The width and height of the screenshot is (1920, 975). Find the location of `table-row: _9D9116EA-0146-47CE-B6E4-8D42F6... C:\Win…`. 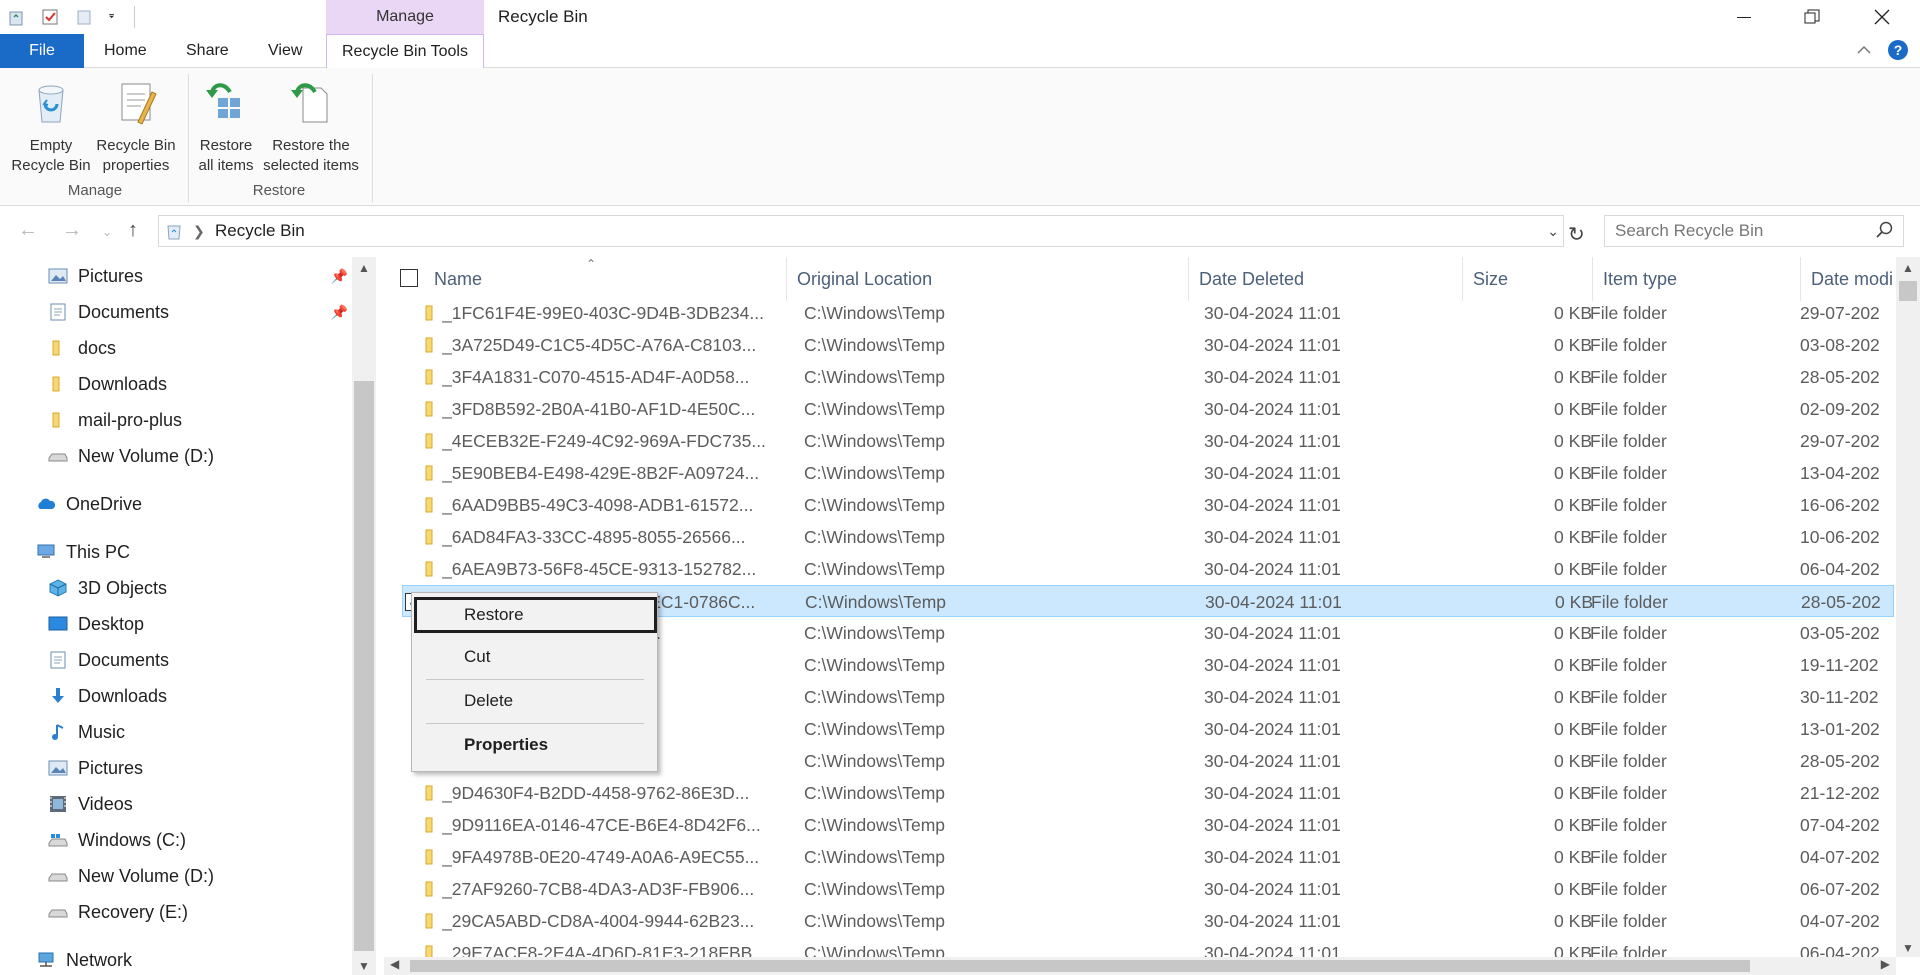

table-row: _9D9116EA-0146-47CE-B6E4-8D42F6... C:\Win… is located at coordinates (1148, 825).